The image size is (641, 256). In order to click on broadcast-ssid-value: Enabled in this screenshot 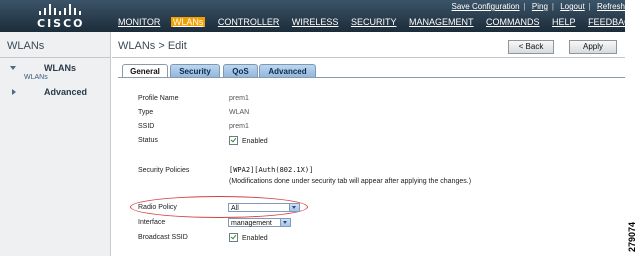, I will do `click(255, 238)`.